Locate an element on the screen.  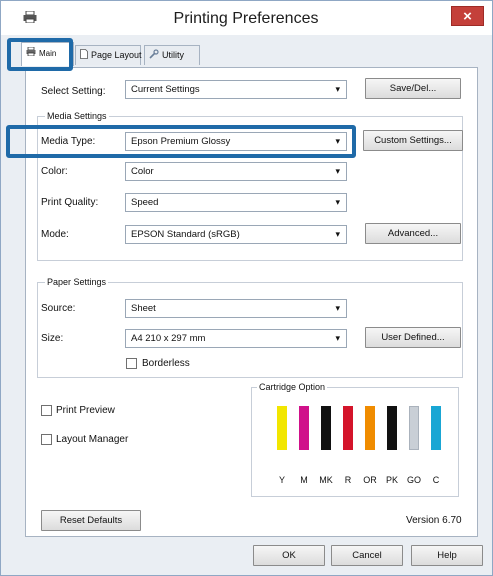
mode-dropdown: EPSON Standard (sRGB) ▾ is located at coordinates (236, 234).